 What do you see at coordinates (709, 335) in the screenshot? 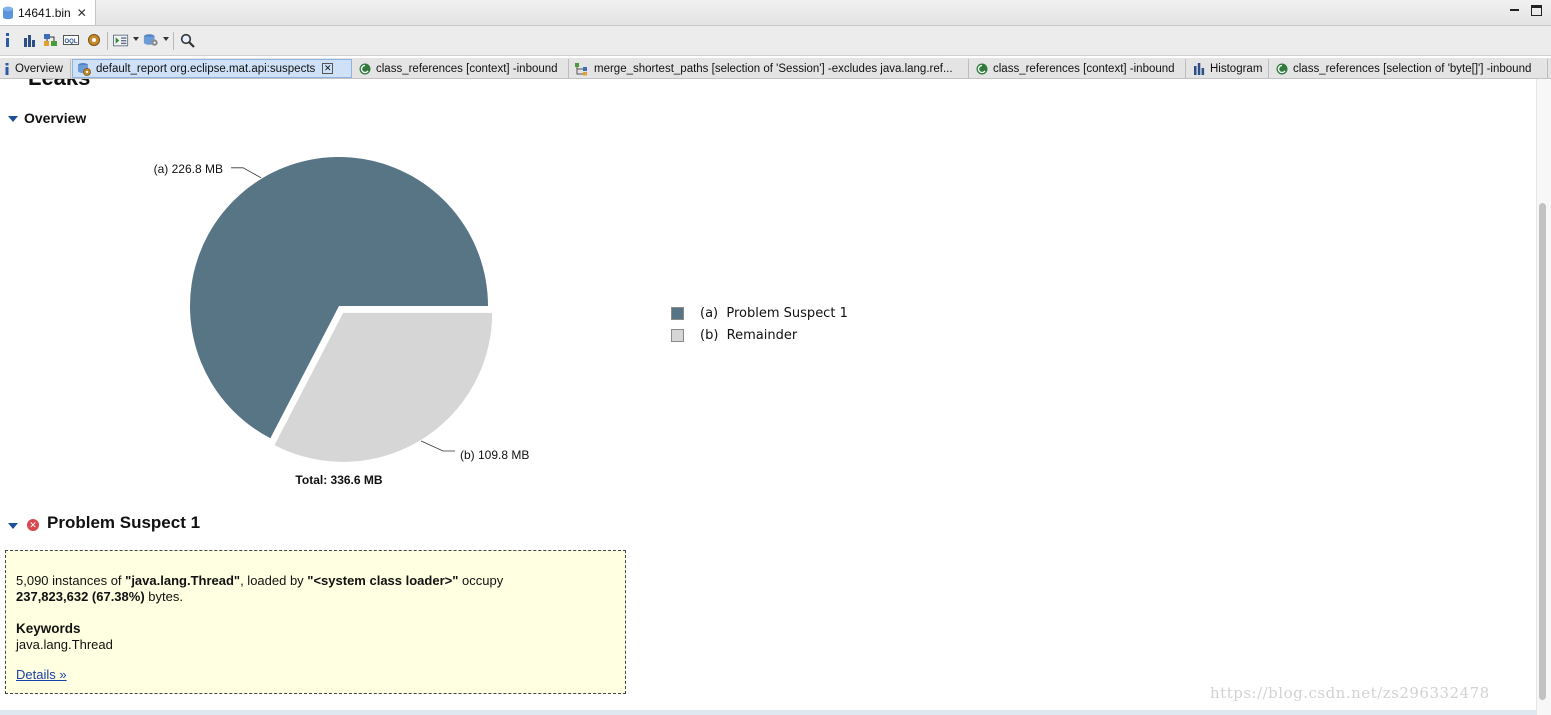
I see `legend-key: (b)` at bounding box center [709, 335].